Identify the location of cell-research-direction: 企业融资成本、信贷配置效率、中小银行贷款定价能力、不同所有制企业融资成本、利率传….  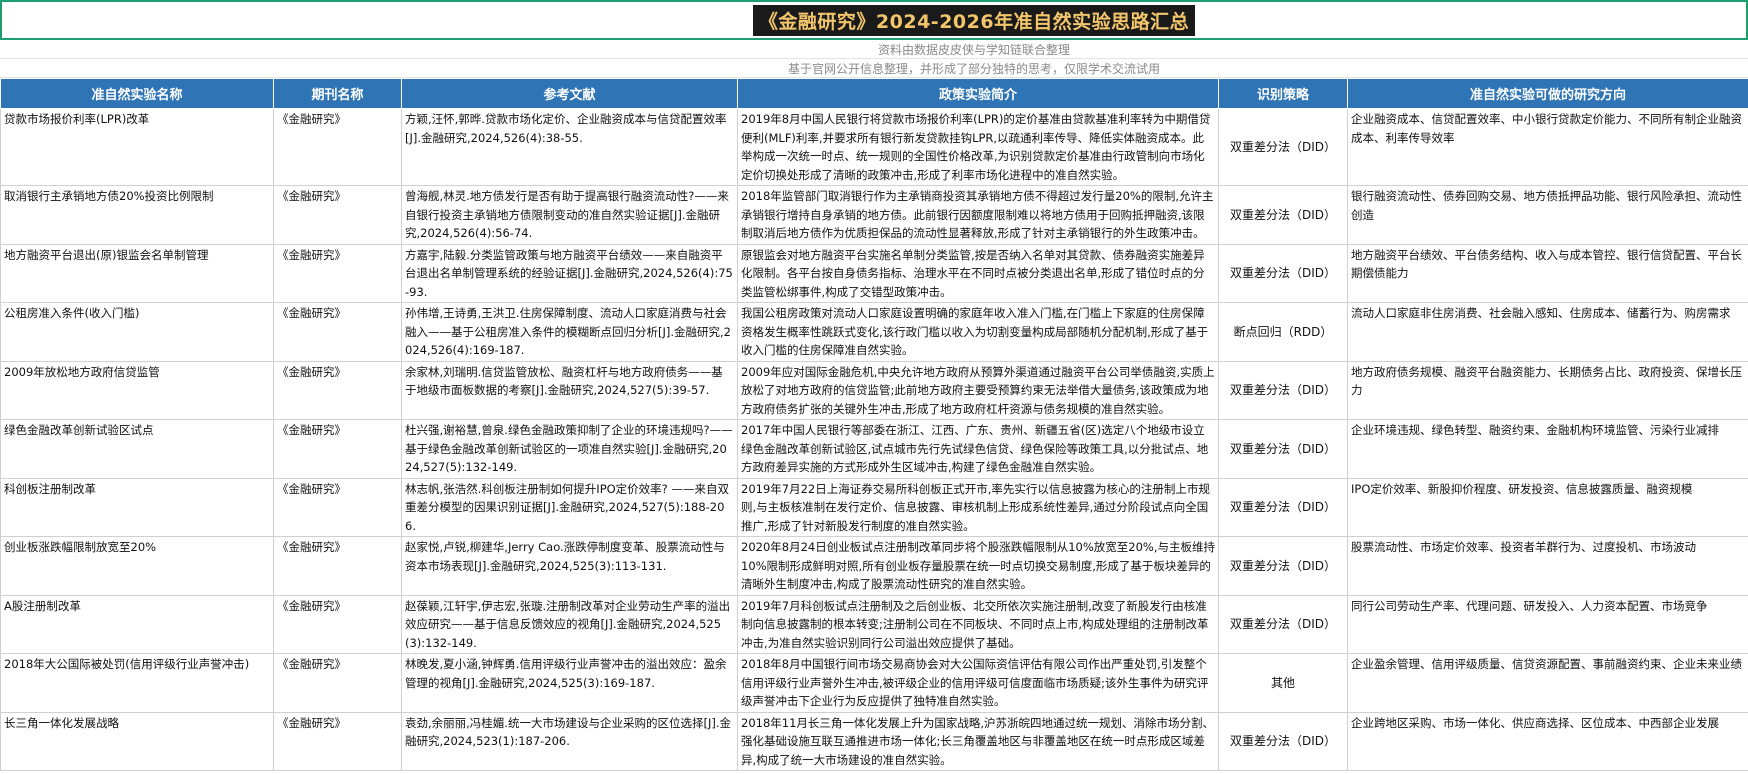
(1547, 147).